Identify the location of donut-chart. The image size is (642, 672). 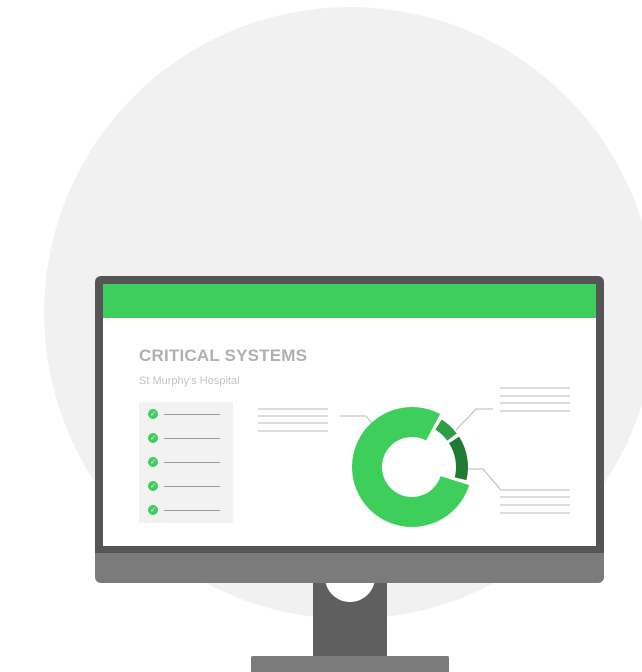
(411, 467).